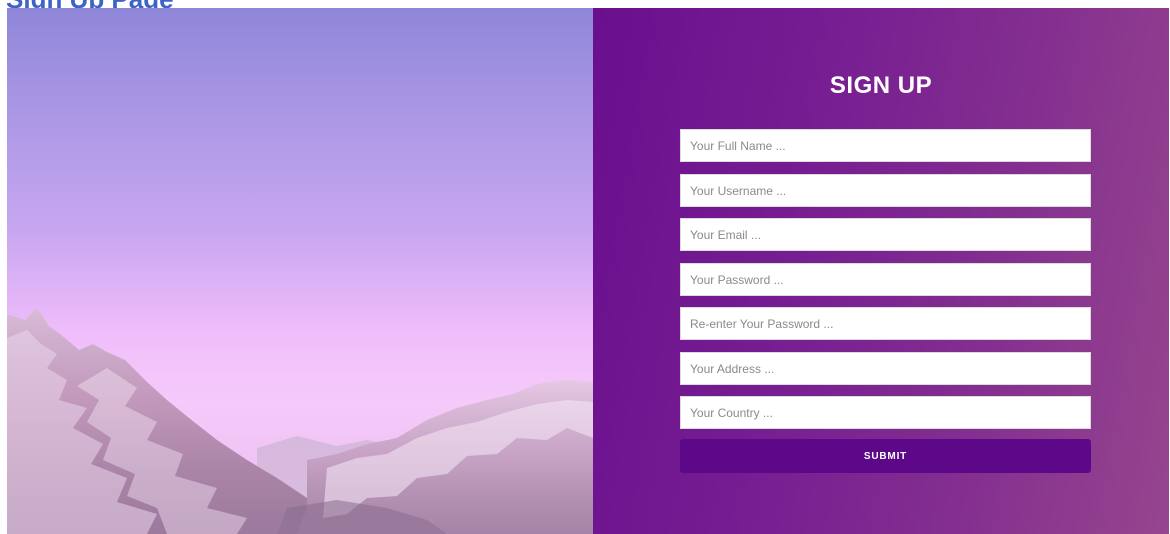 The image size is (1170, 534). Describe the element at coordinates (885, 234) in the screenshot. I see `email-field` at that location.